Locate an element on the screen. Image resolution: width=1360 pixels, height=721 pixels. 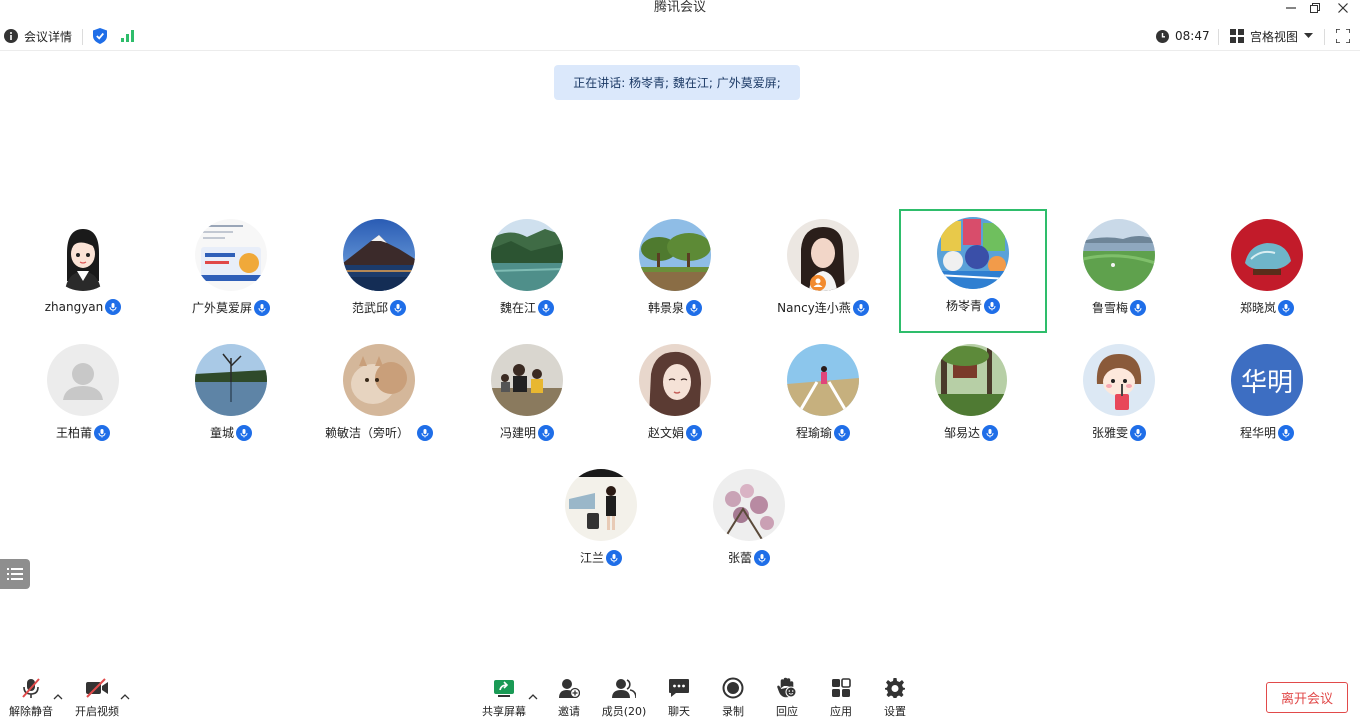
participant-name: 冯建明 is located at coordinates (517, 433).